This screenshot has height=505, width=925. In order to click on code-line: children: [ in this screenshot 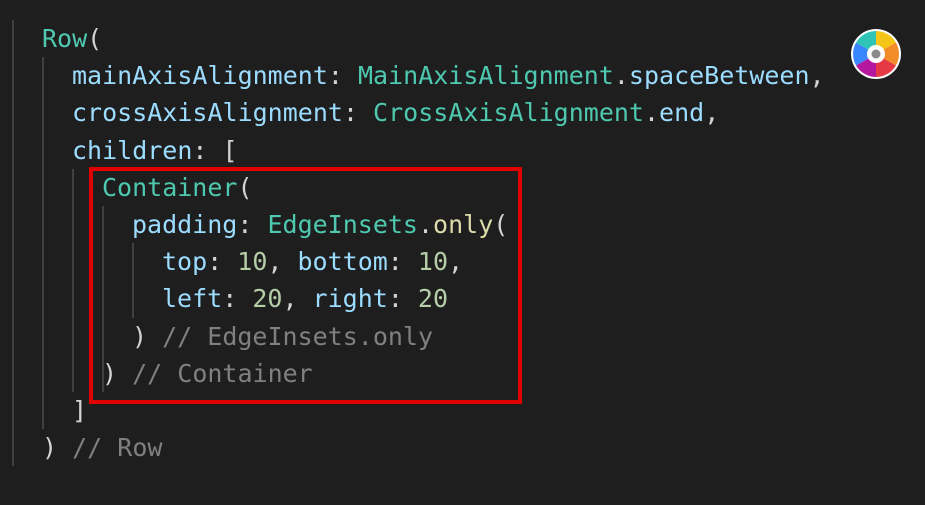, I will do `click(155, 150)`.